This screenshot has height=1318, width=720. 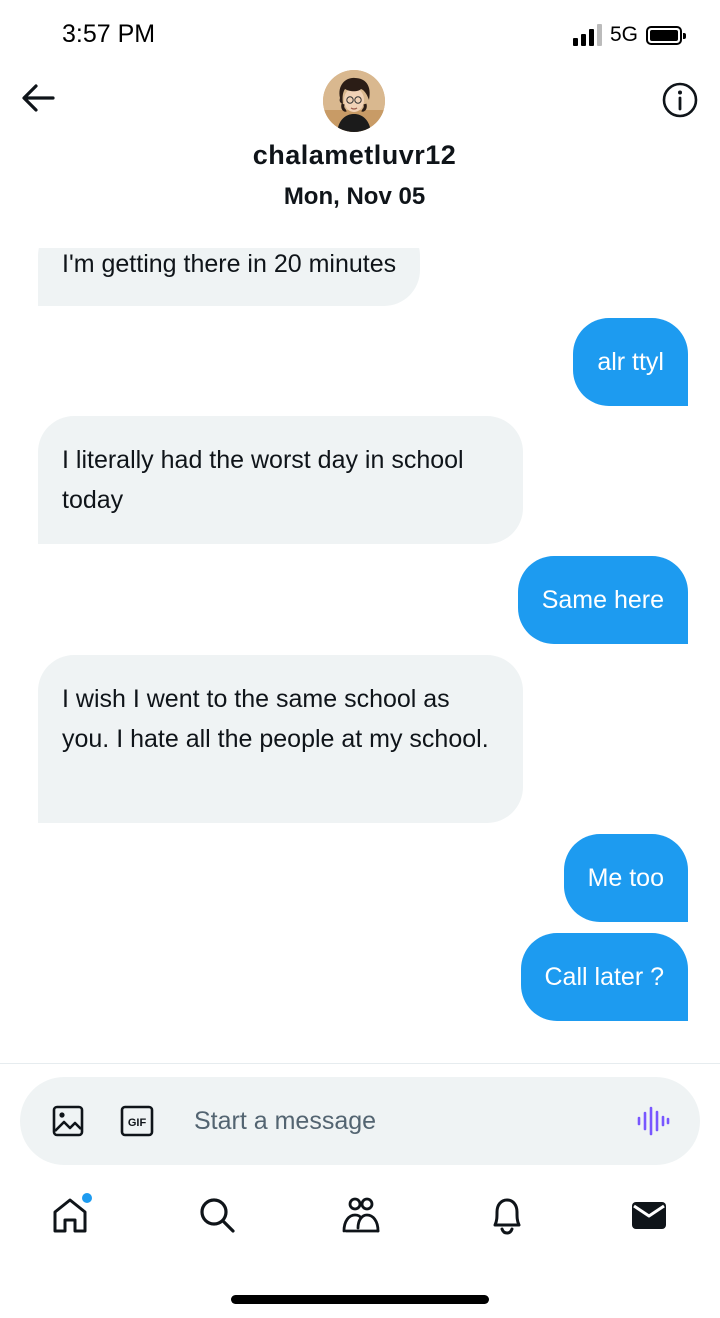 What do you see at coordinates (361, 1215) in the screenshot?
I see `communities-icon` at bounding box center [361, 1215].